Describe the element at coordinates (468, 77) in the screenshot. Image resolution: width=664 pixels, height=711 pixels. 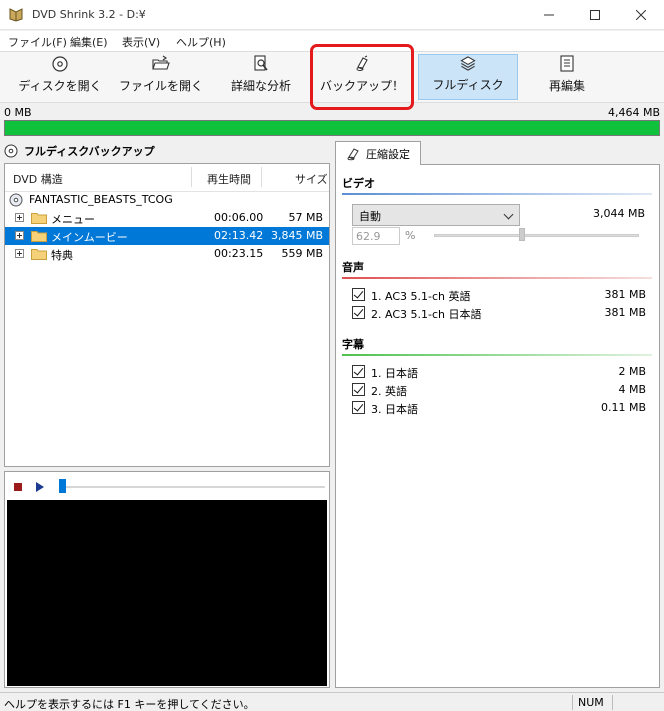
I see `full-disc-button: フルディスク` at that location.